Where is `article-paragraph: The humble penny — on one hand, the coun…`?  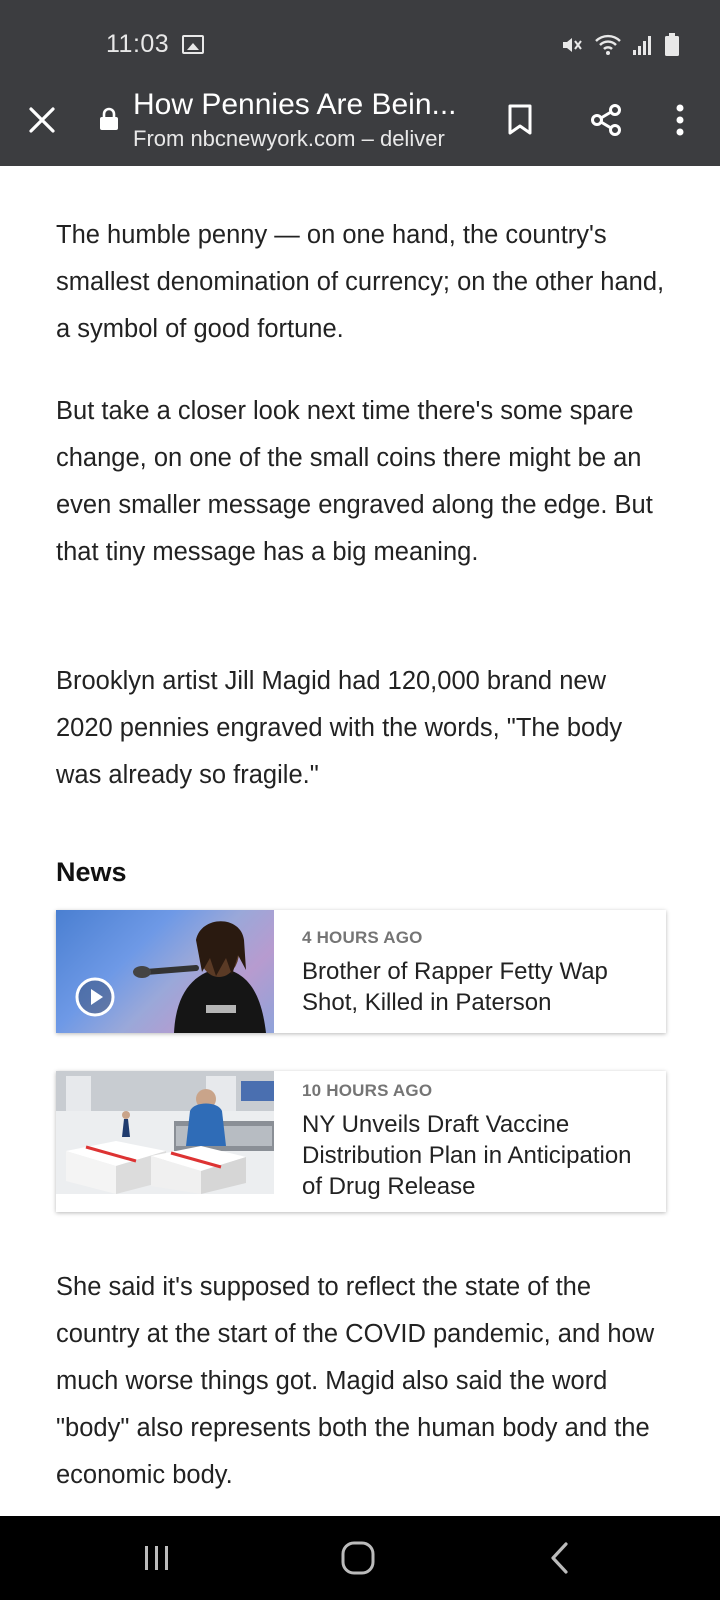
article-paragraph: The humble penny — on one hand, the coun… is located at coordinates (360, 282).